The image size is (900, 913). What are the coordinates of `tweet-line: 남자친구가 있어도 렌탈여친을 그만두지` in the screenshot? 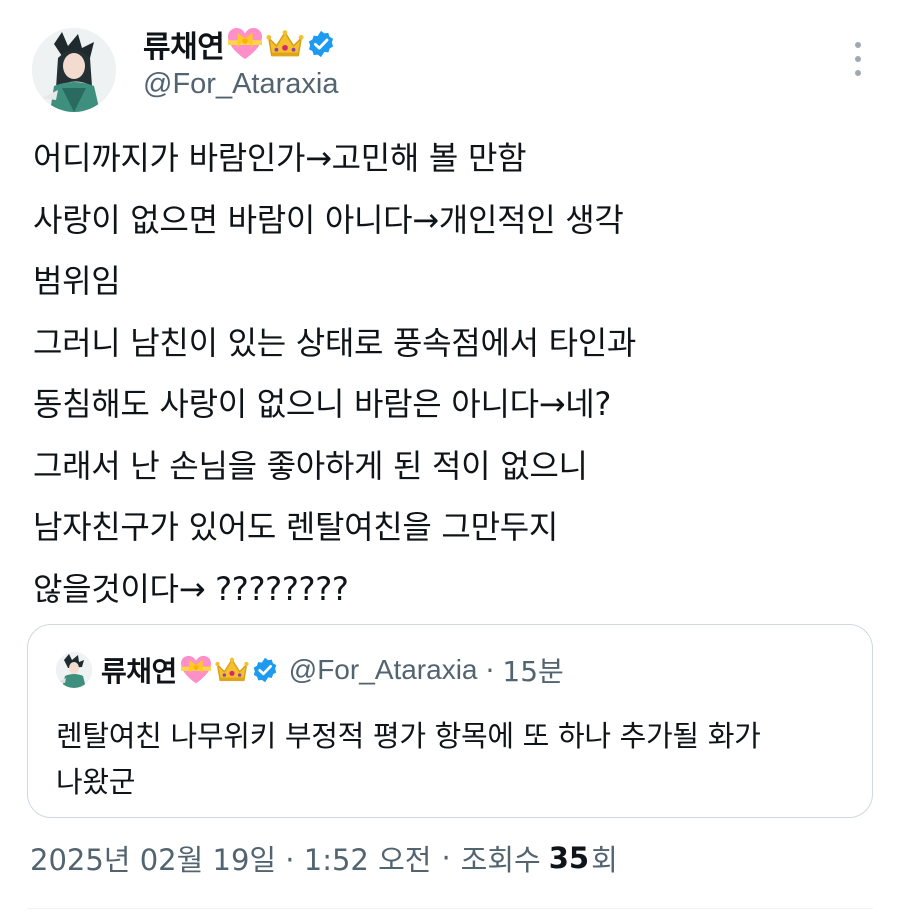 It's located at (295, 527).